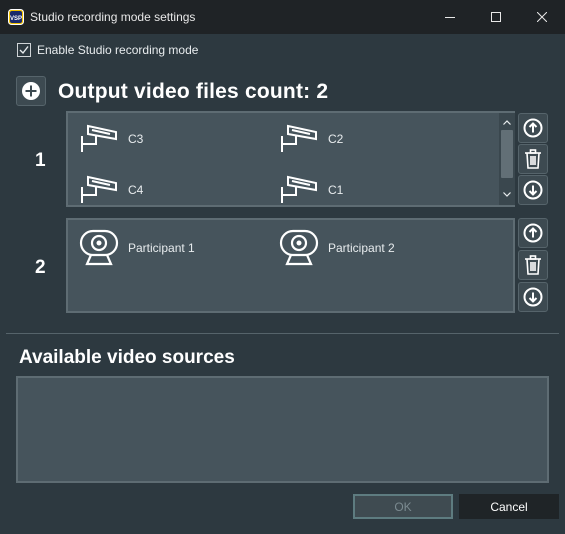 The width and height of the screenshot is (565, 534). I want to click on group-number-1: 1, so click(40, 160).